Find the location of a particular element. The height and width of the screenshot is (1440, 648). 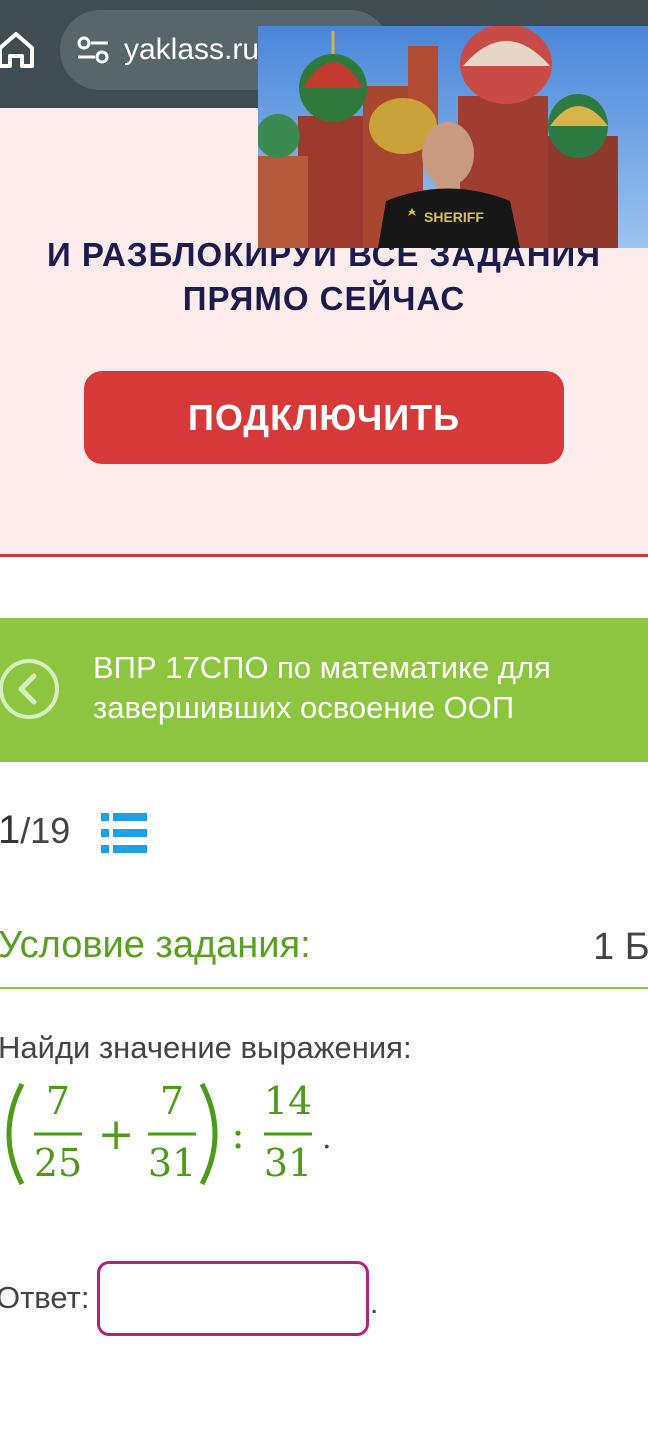

plus-operator: + is located at coordinates (116, 1134).